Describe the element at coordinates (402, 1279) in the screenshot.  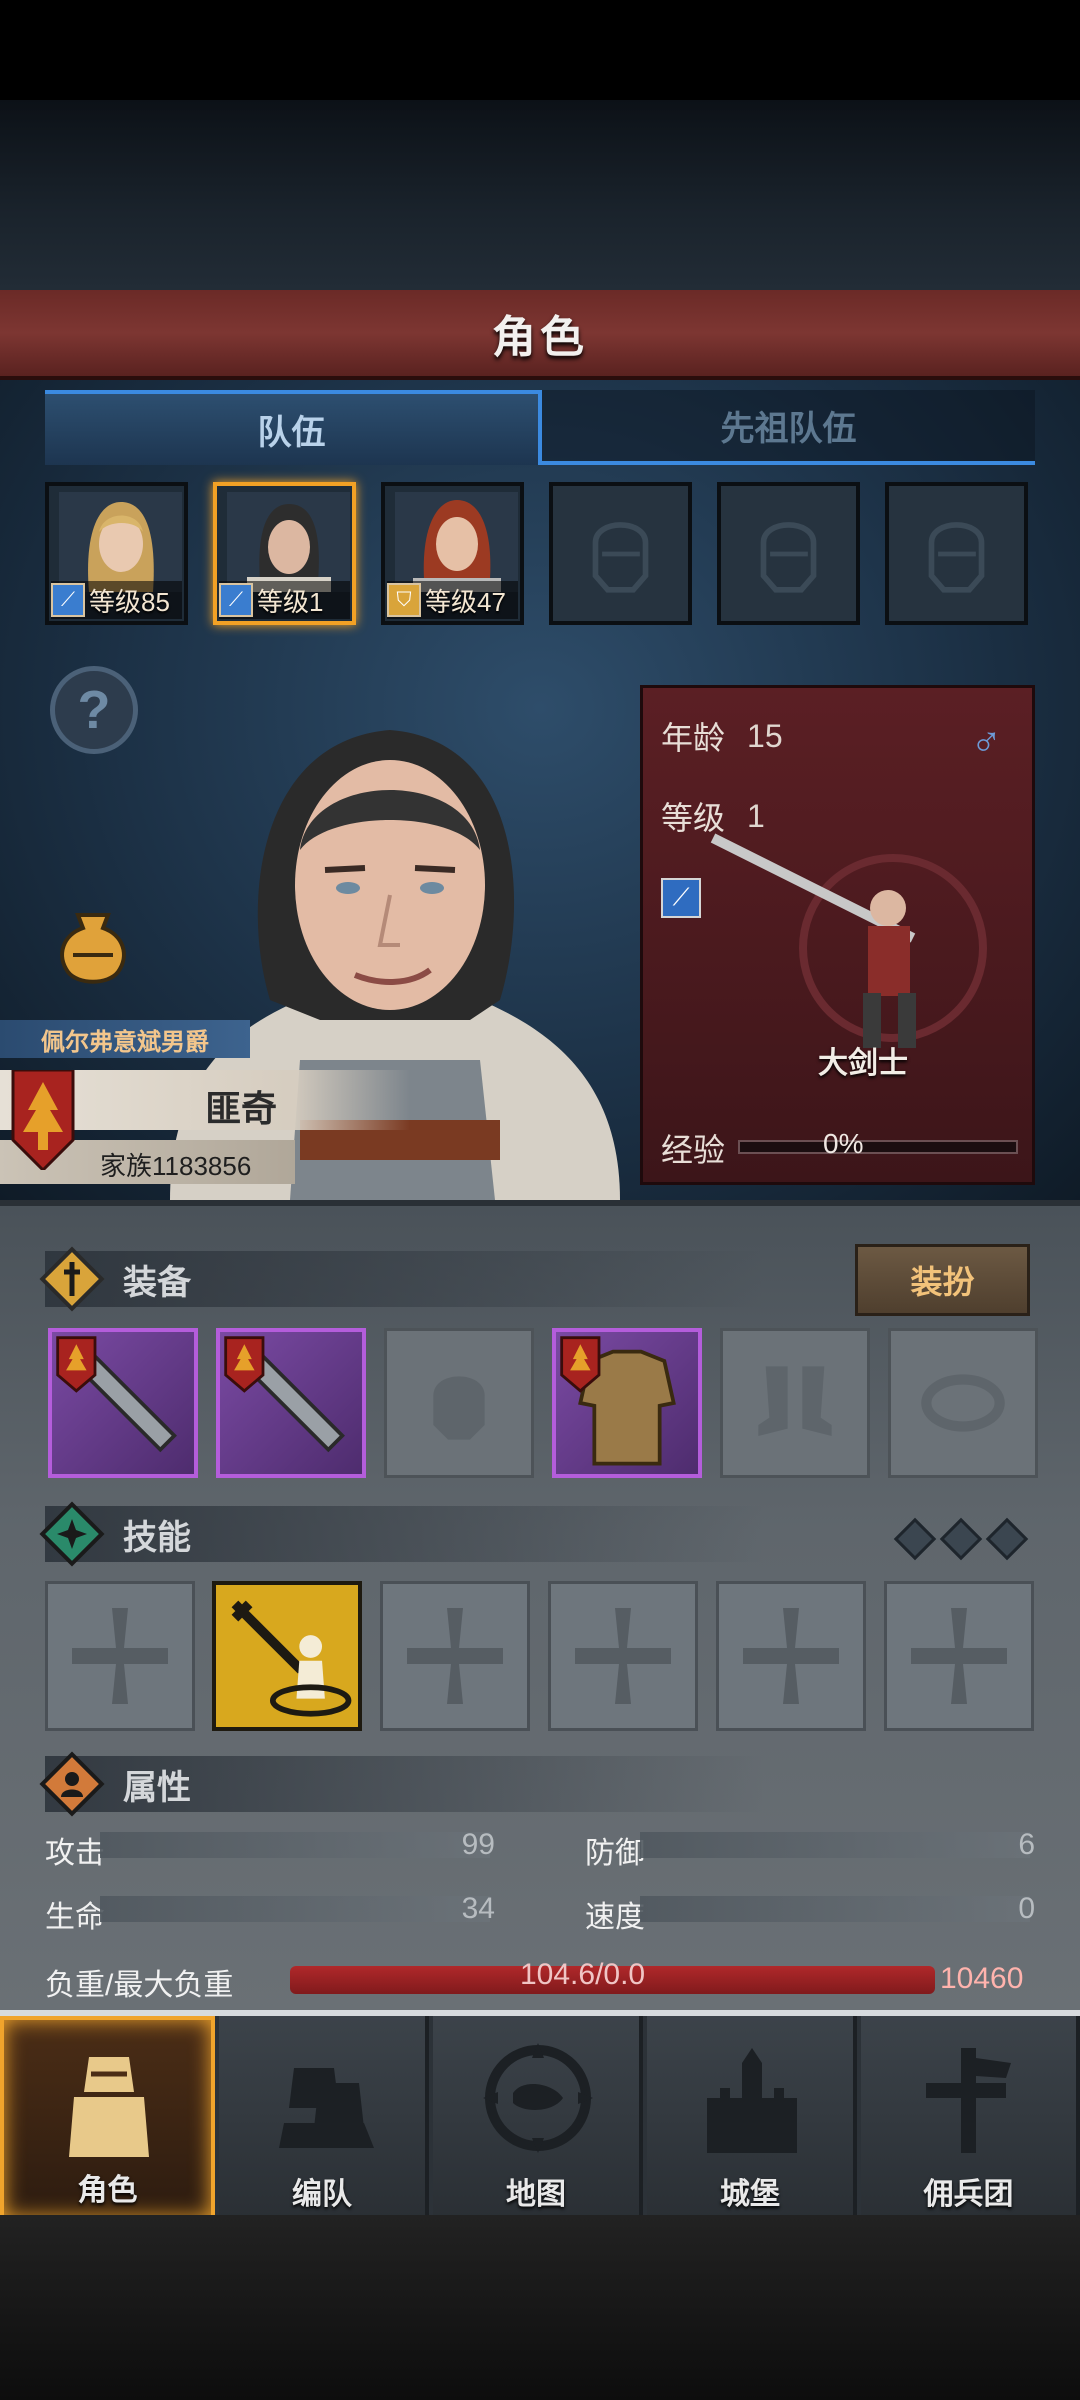
I see `equipment-header: 装备` at that location.